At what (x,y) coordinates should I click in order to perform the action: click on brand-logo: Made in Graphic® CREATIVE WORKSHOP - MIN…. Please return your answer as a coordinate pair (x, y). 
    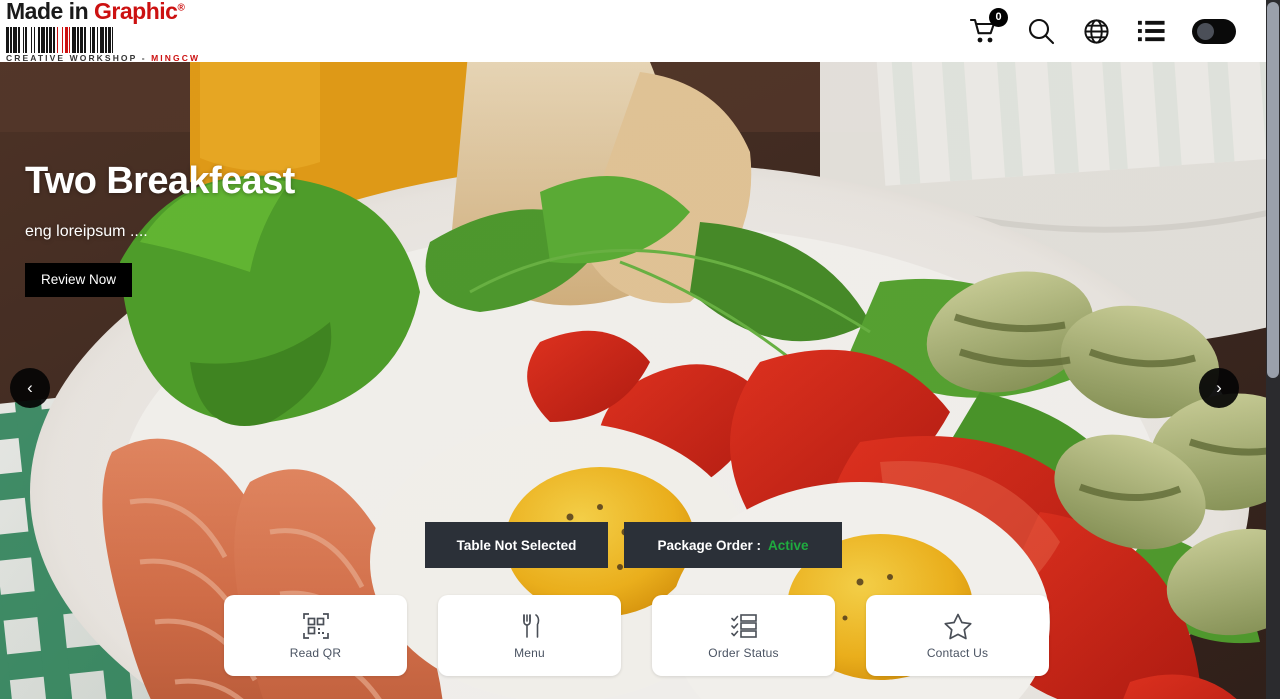
    Looking at the image, I should click on (102, 31).